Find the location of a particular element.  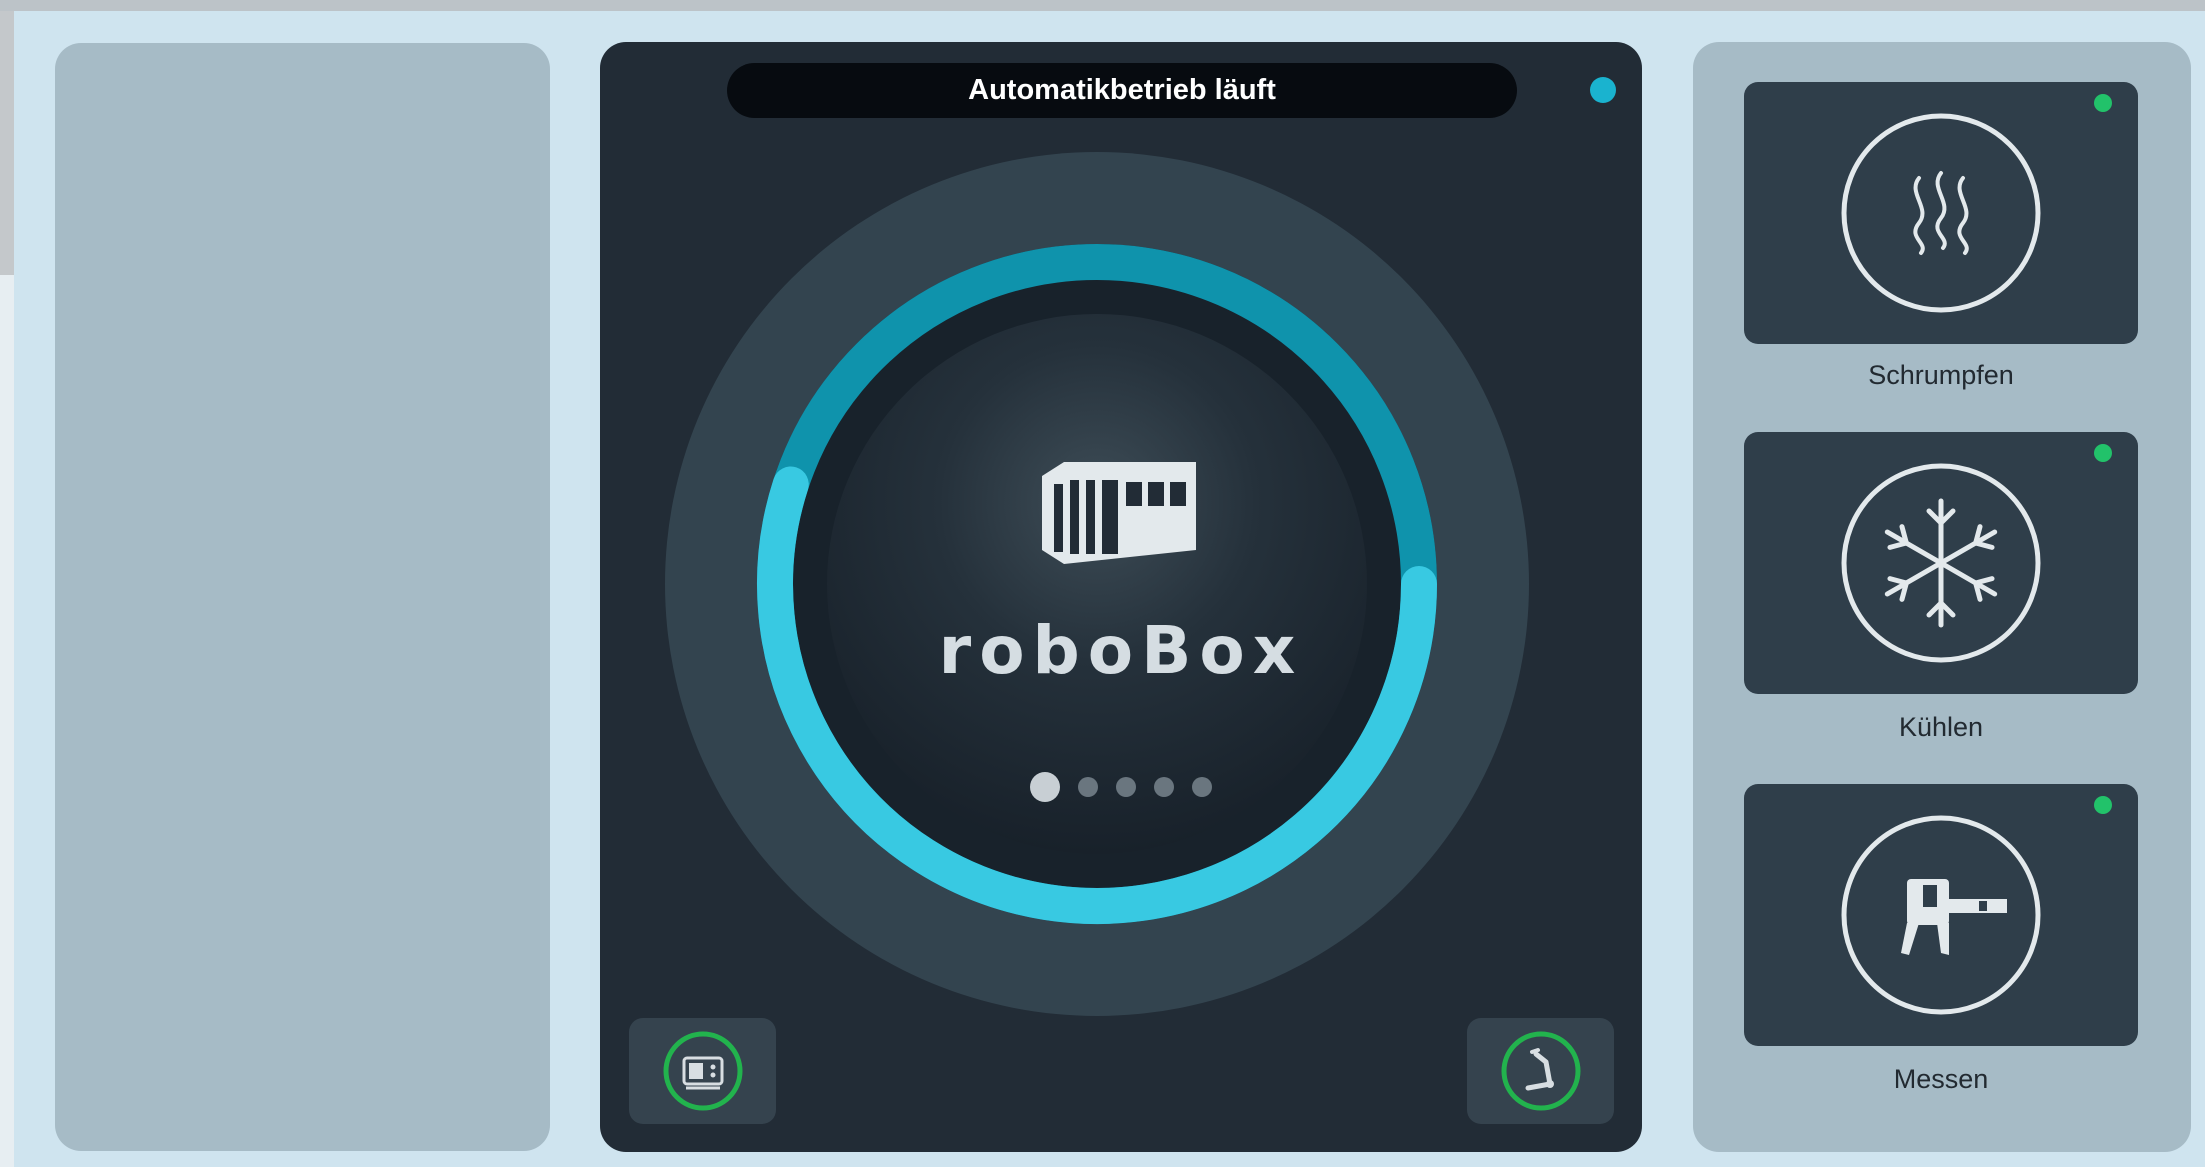

window-left-edge is located at coordinates (7, 589).